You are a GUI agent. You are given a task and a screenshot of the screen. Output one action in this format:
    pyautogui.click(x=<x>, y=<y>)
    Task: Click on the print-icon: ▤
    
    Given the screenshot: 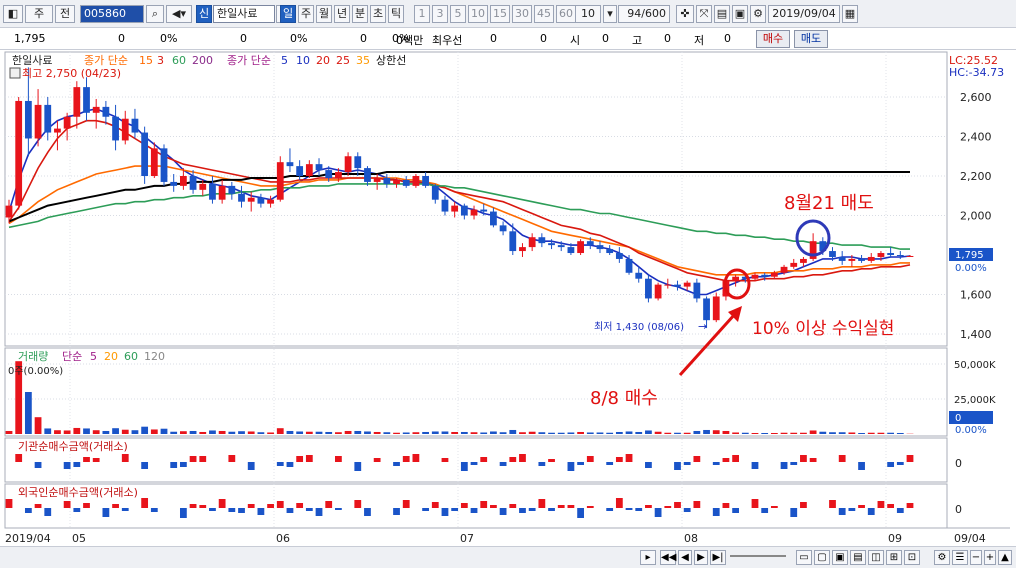 What is the action you would take?
    pyautogui.click(x=722, y=14)
    